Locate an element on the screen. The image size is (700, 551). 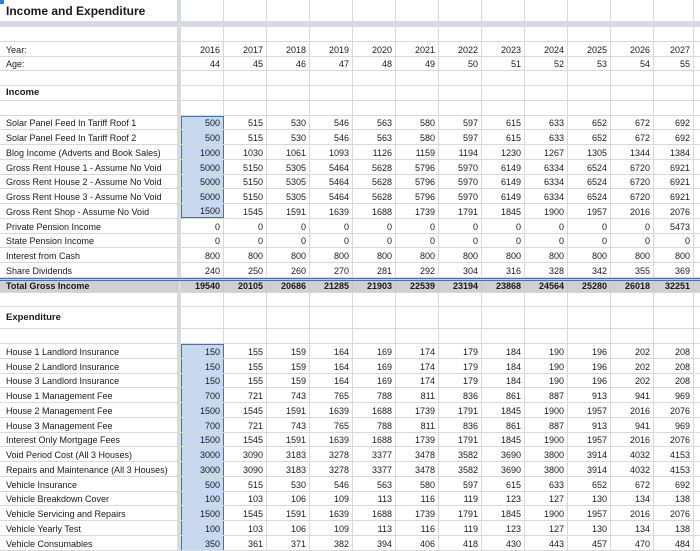
value-cell: 969 is located at coordinates (674, 395).